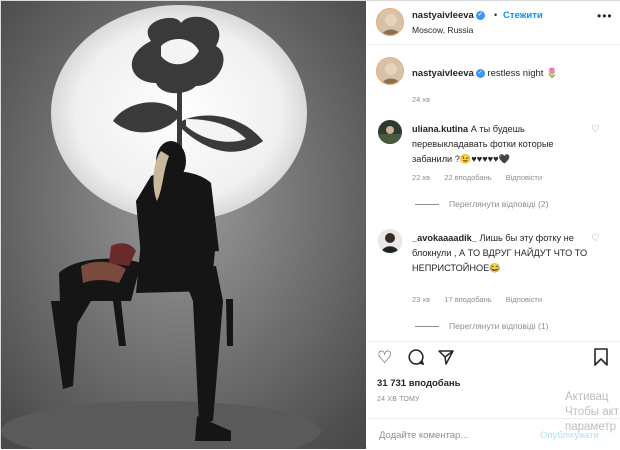 Image resolution: width=620 pixels, height=450 pixels. Describe the element at coordinates (443, 73) in the screenshot. I see `caption-username: nastyaivleeva` at that location.